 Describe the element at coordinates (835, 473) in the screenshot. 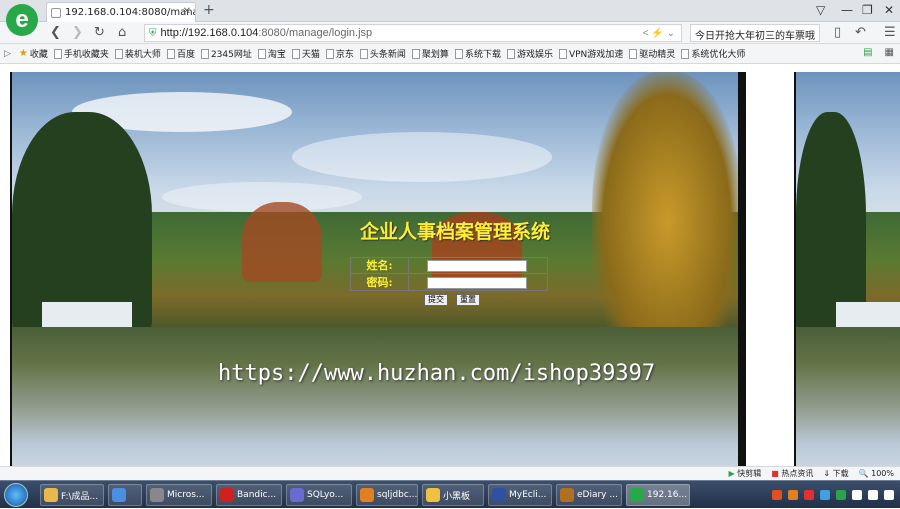

I see `status-item: ⇓ 下载` at that location.